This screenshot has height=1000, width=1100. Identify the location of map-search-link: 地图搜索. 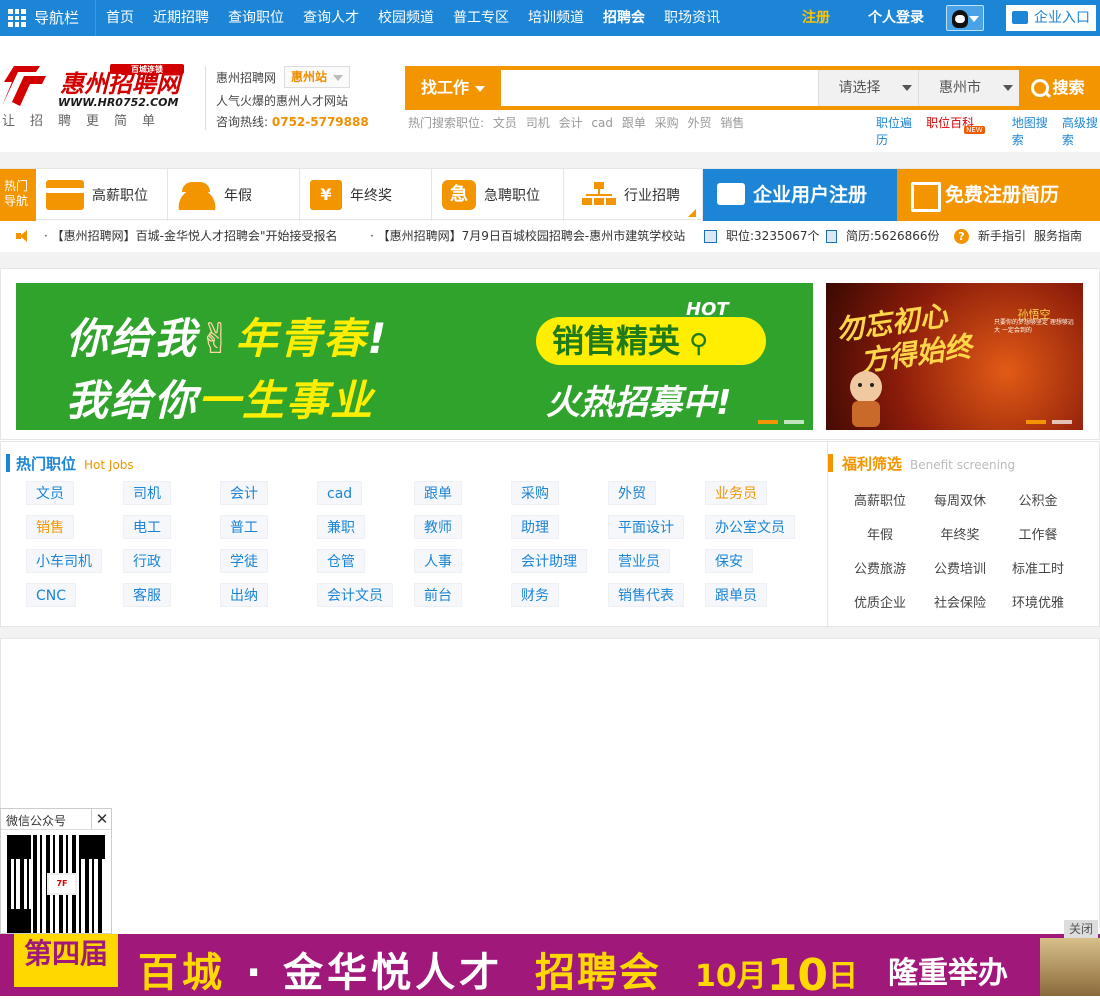
(1031, 131).